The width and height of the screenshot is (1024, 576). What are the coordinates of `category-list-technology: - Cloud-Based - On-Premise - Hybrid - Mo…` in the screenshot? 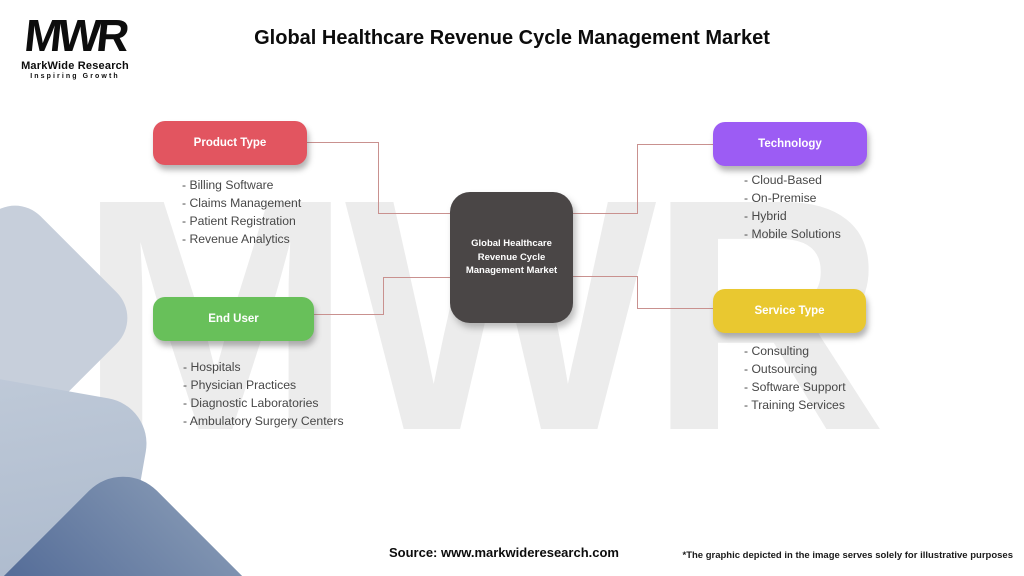 It's located at (792, 207).